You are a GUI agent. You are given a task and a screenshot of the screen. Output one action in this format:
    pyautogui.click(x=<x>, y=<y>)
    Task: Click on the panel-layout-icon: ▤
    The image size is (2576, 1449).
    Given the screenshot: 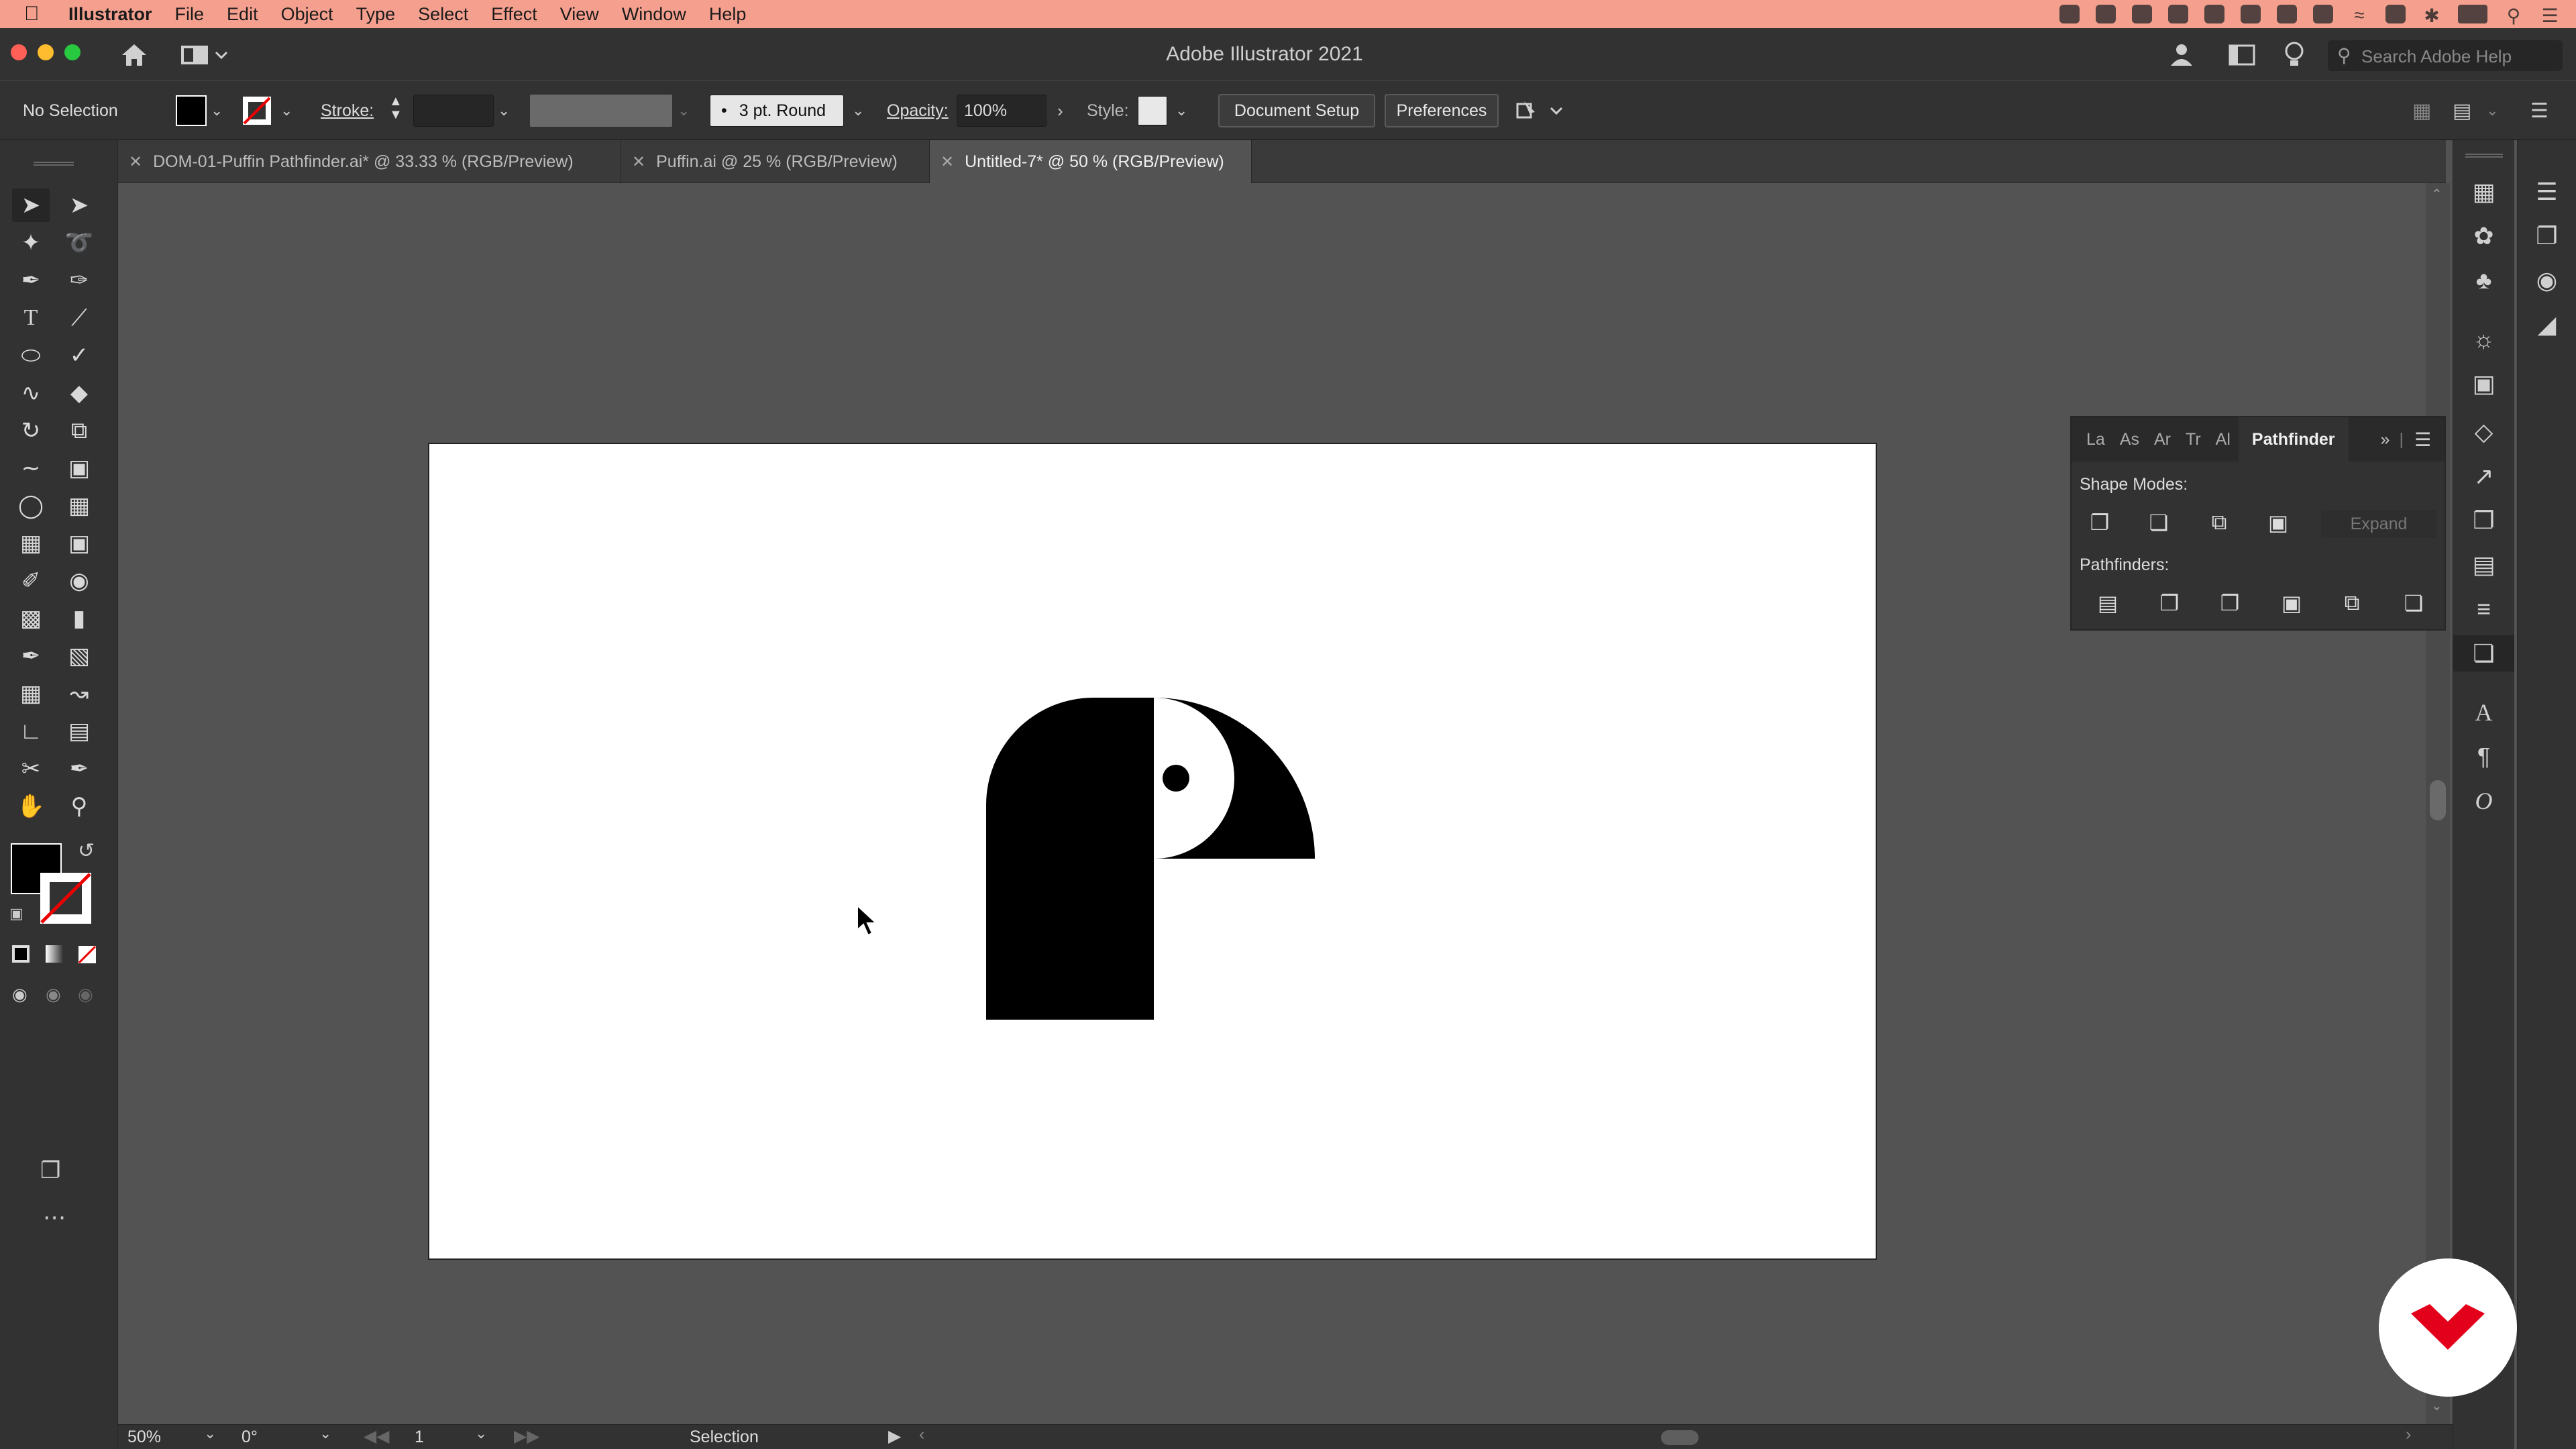 What is the action you would take?
    pyautogui.click(x=2462, y=111)
    